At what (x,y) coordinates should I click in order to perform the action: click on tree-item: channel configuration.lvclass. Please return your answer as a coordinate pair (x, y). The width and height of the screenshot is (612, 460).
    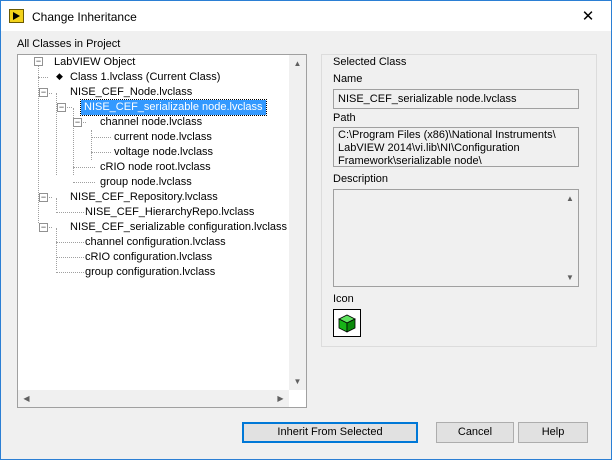
    Looking at the image, I should click on (155, 242).